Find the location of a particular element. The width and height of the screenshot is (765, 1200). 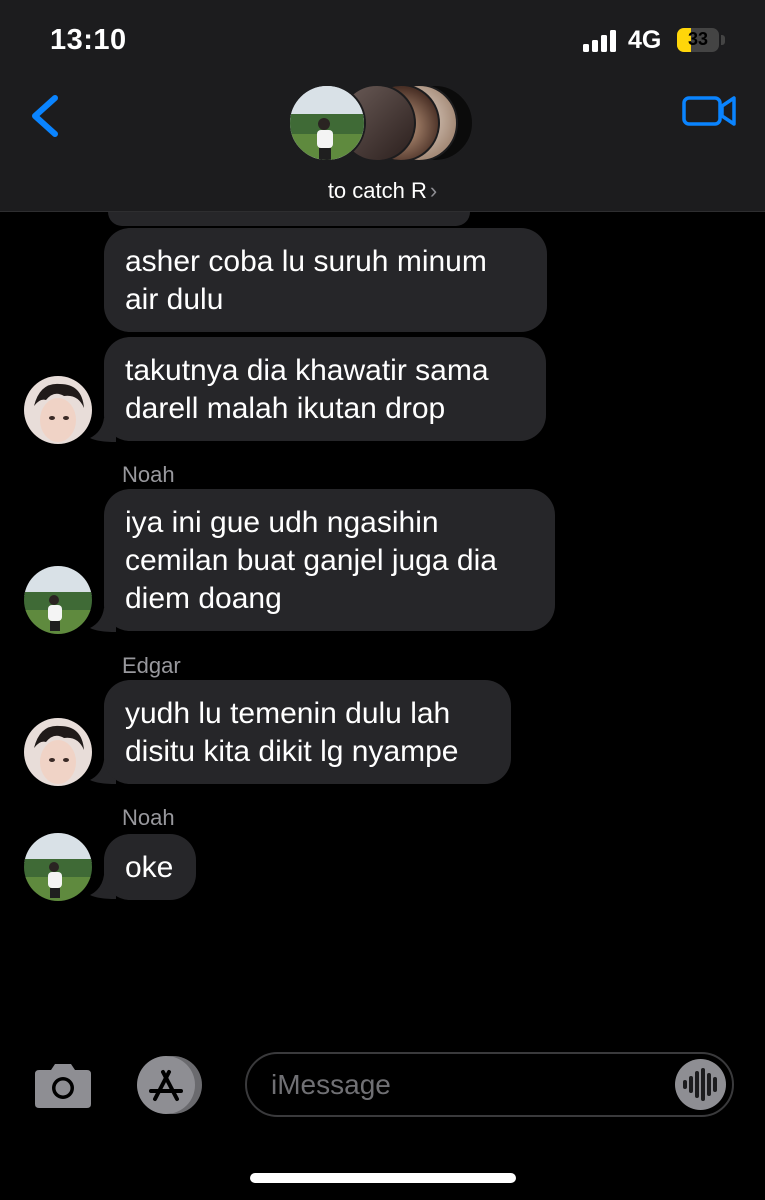

video-camera-icon is located at coordinates (709, 111).